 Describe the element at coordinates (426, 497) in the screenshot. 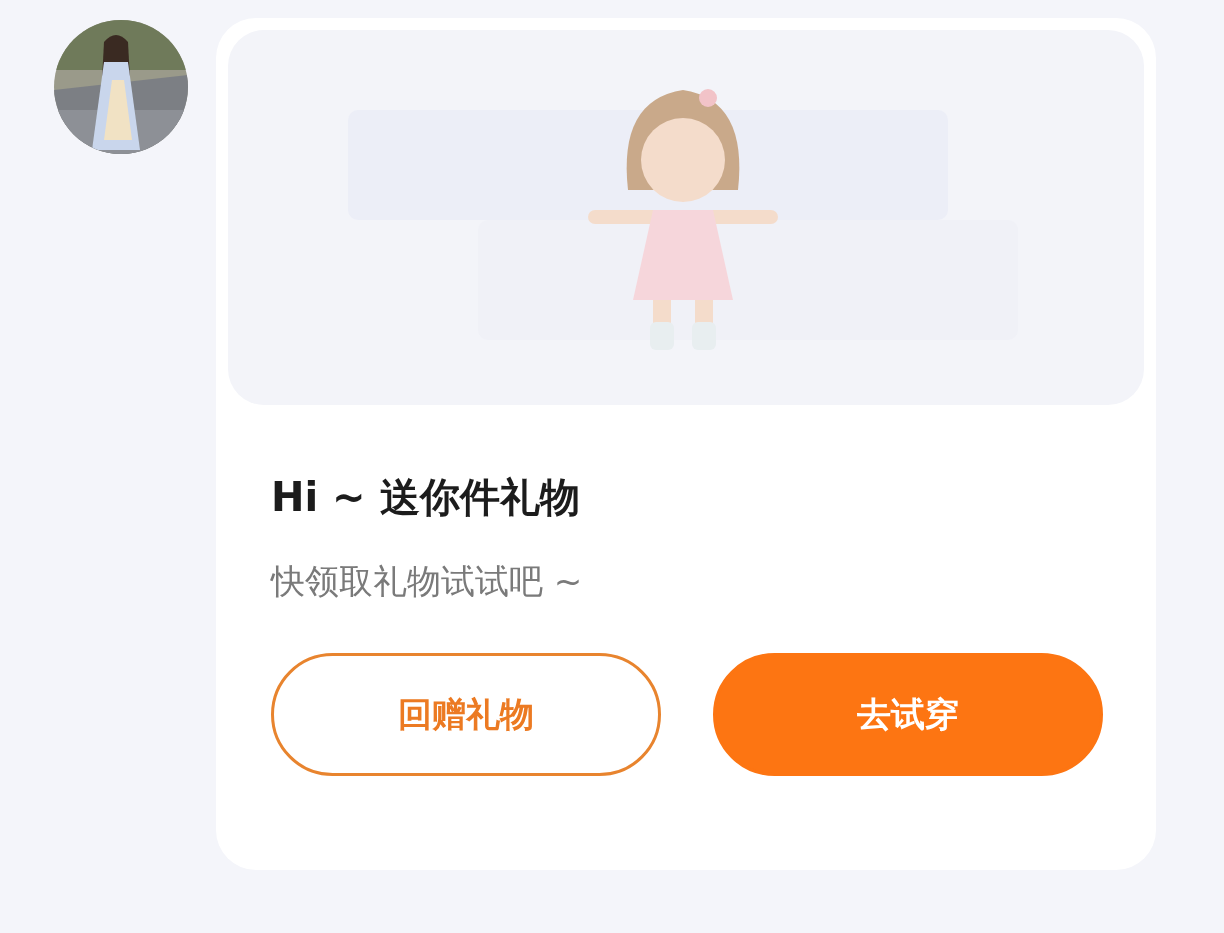

I see `message-title: Hi ~ 送你件礼物` at that location.